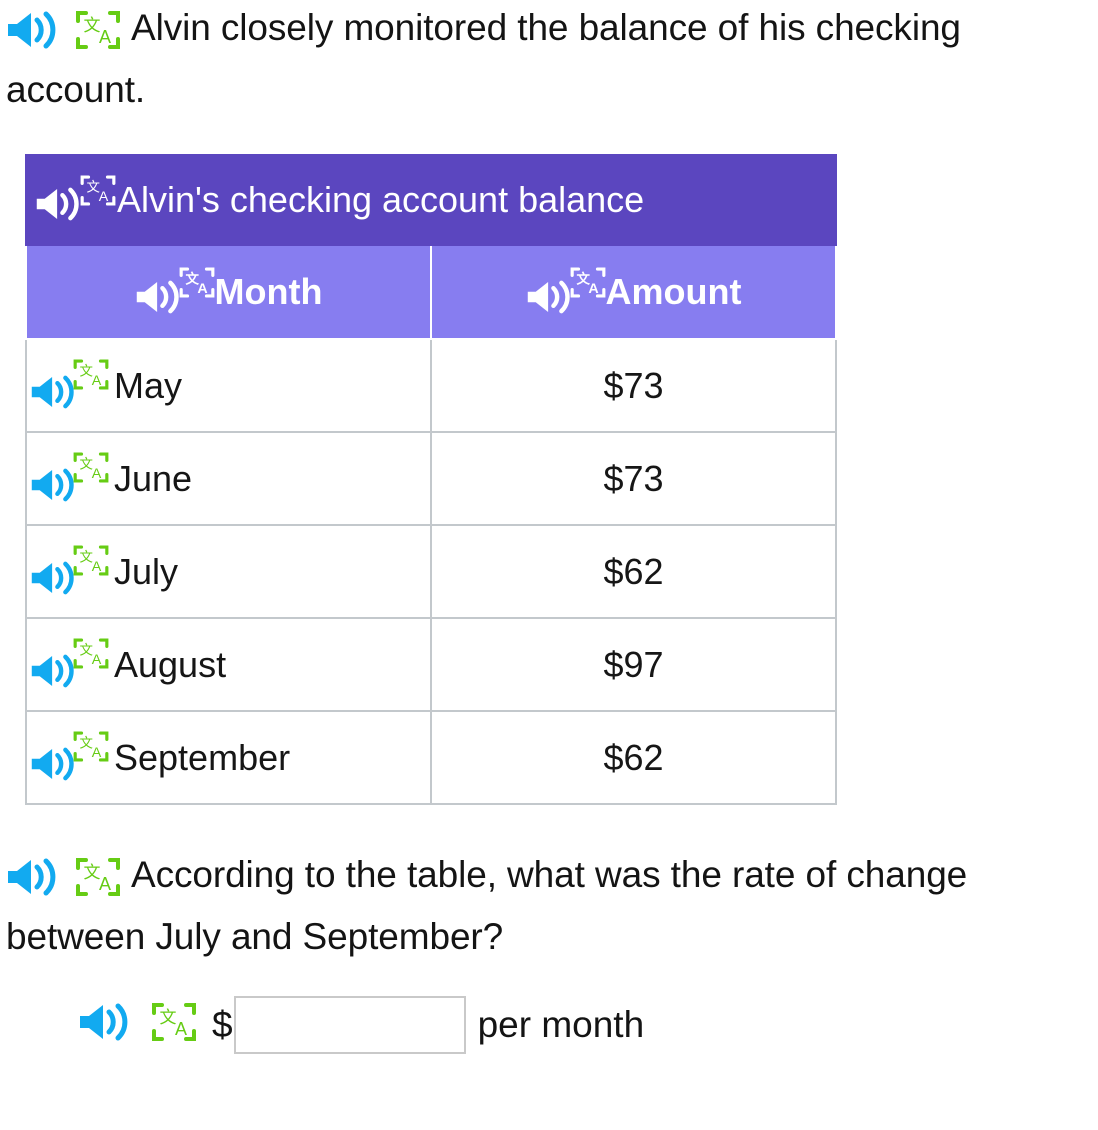 The width and height of the screenshot is (1098, 1130). I want to click on cell-month: 文 A September, so click(228, 758).